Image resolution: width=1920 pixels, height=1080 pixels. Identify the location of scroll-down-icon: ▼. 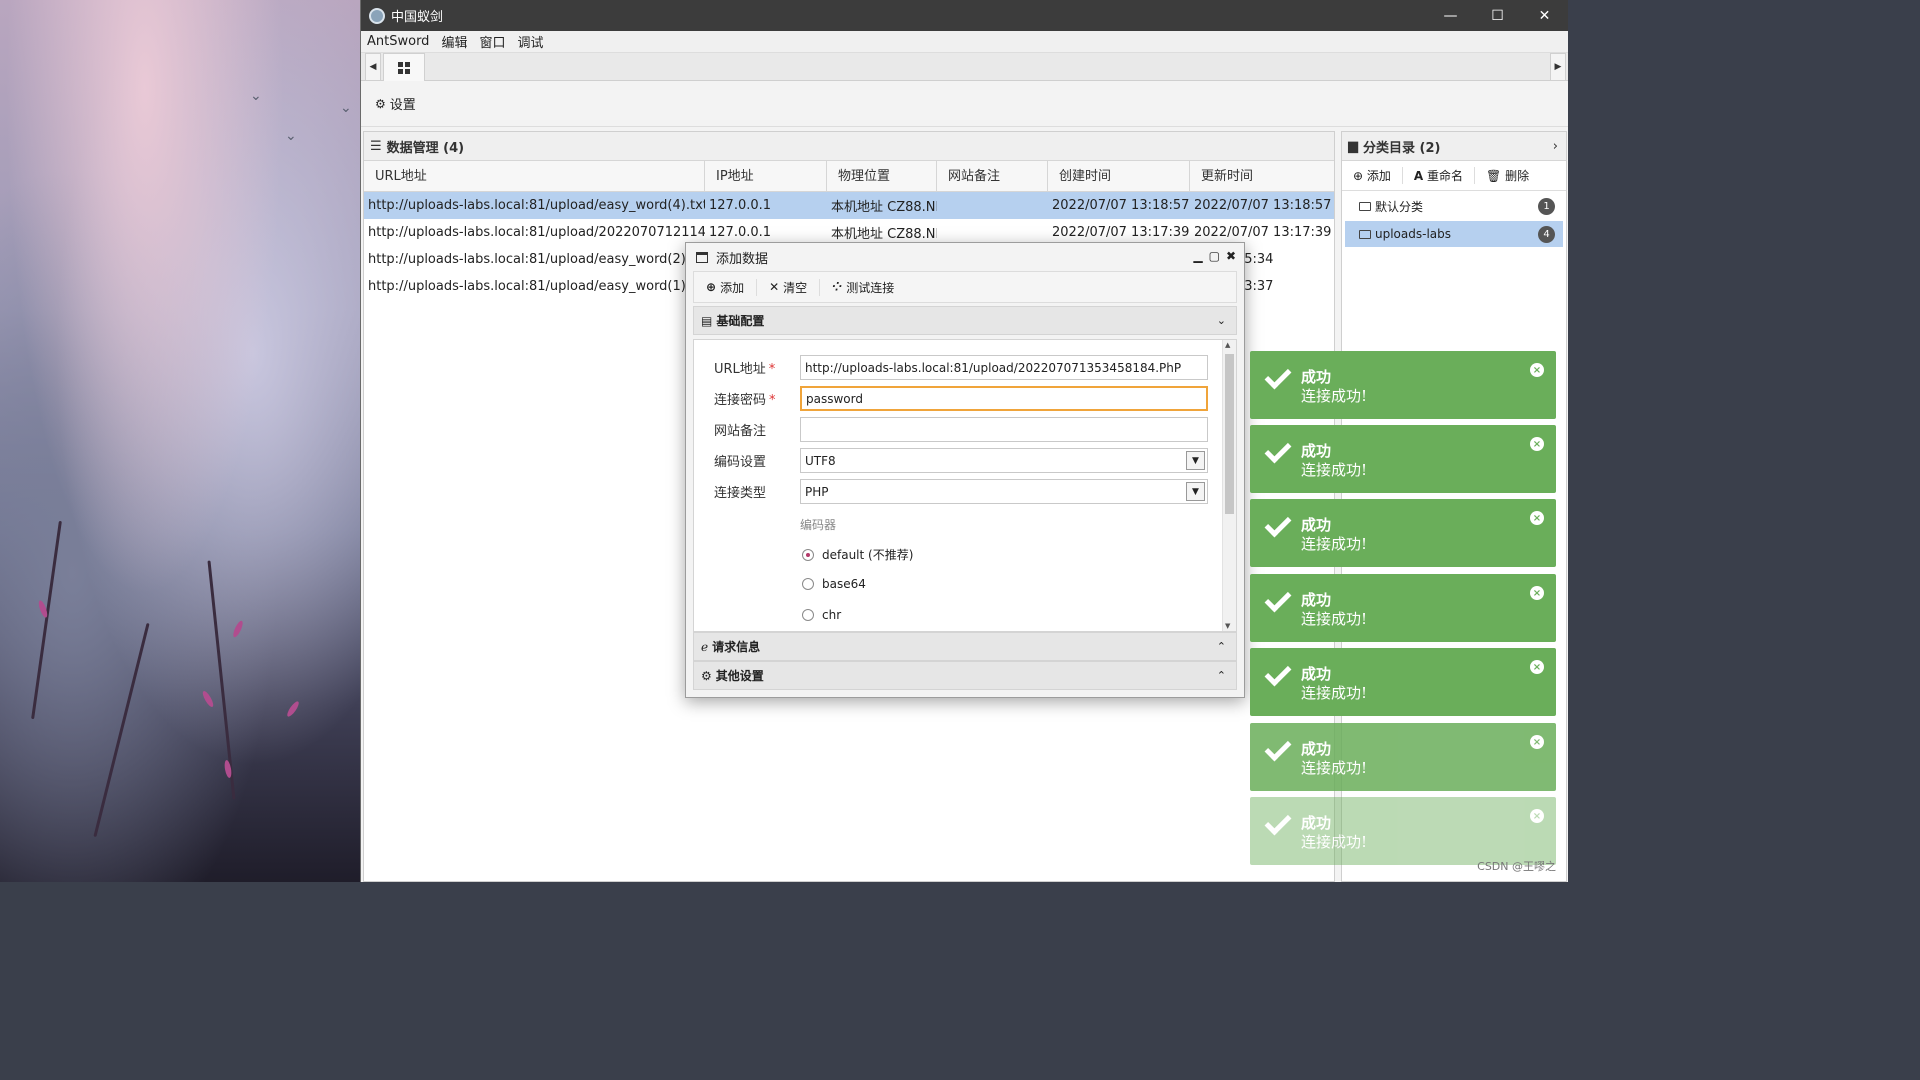
(1227, 626).